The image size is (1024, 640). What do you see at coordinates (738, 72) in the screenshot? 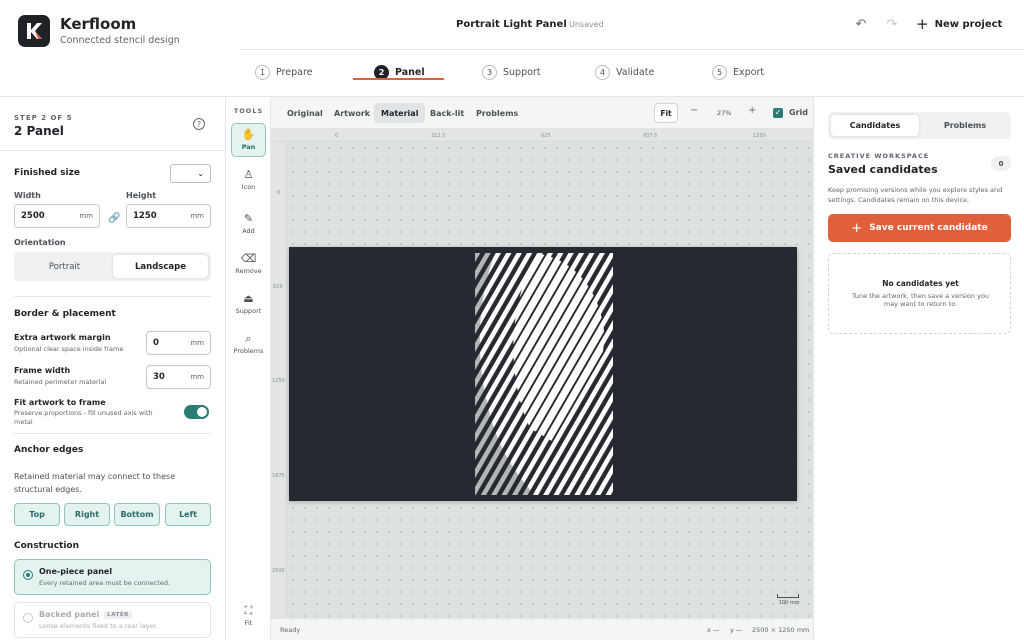
I see `step-export: 5 Export` at bounding box center [738, 72].